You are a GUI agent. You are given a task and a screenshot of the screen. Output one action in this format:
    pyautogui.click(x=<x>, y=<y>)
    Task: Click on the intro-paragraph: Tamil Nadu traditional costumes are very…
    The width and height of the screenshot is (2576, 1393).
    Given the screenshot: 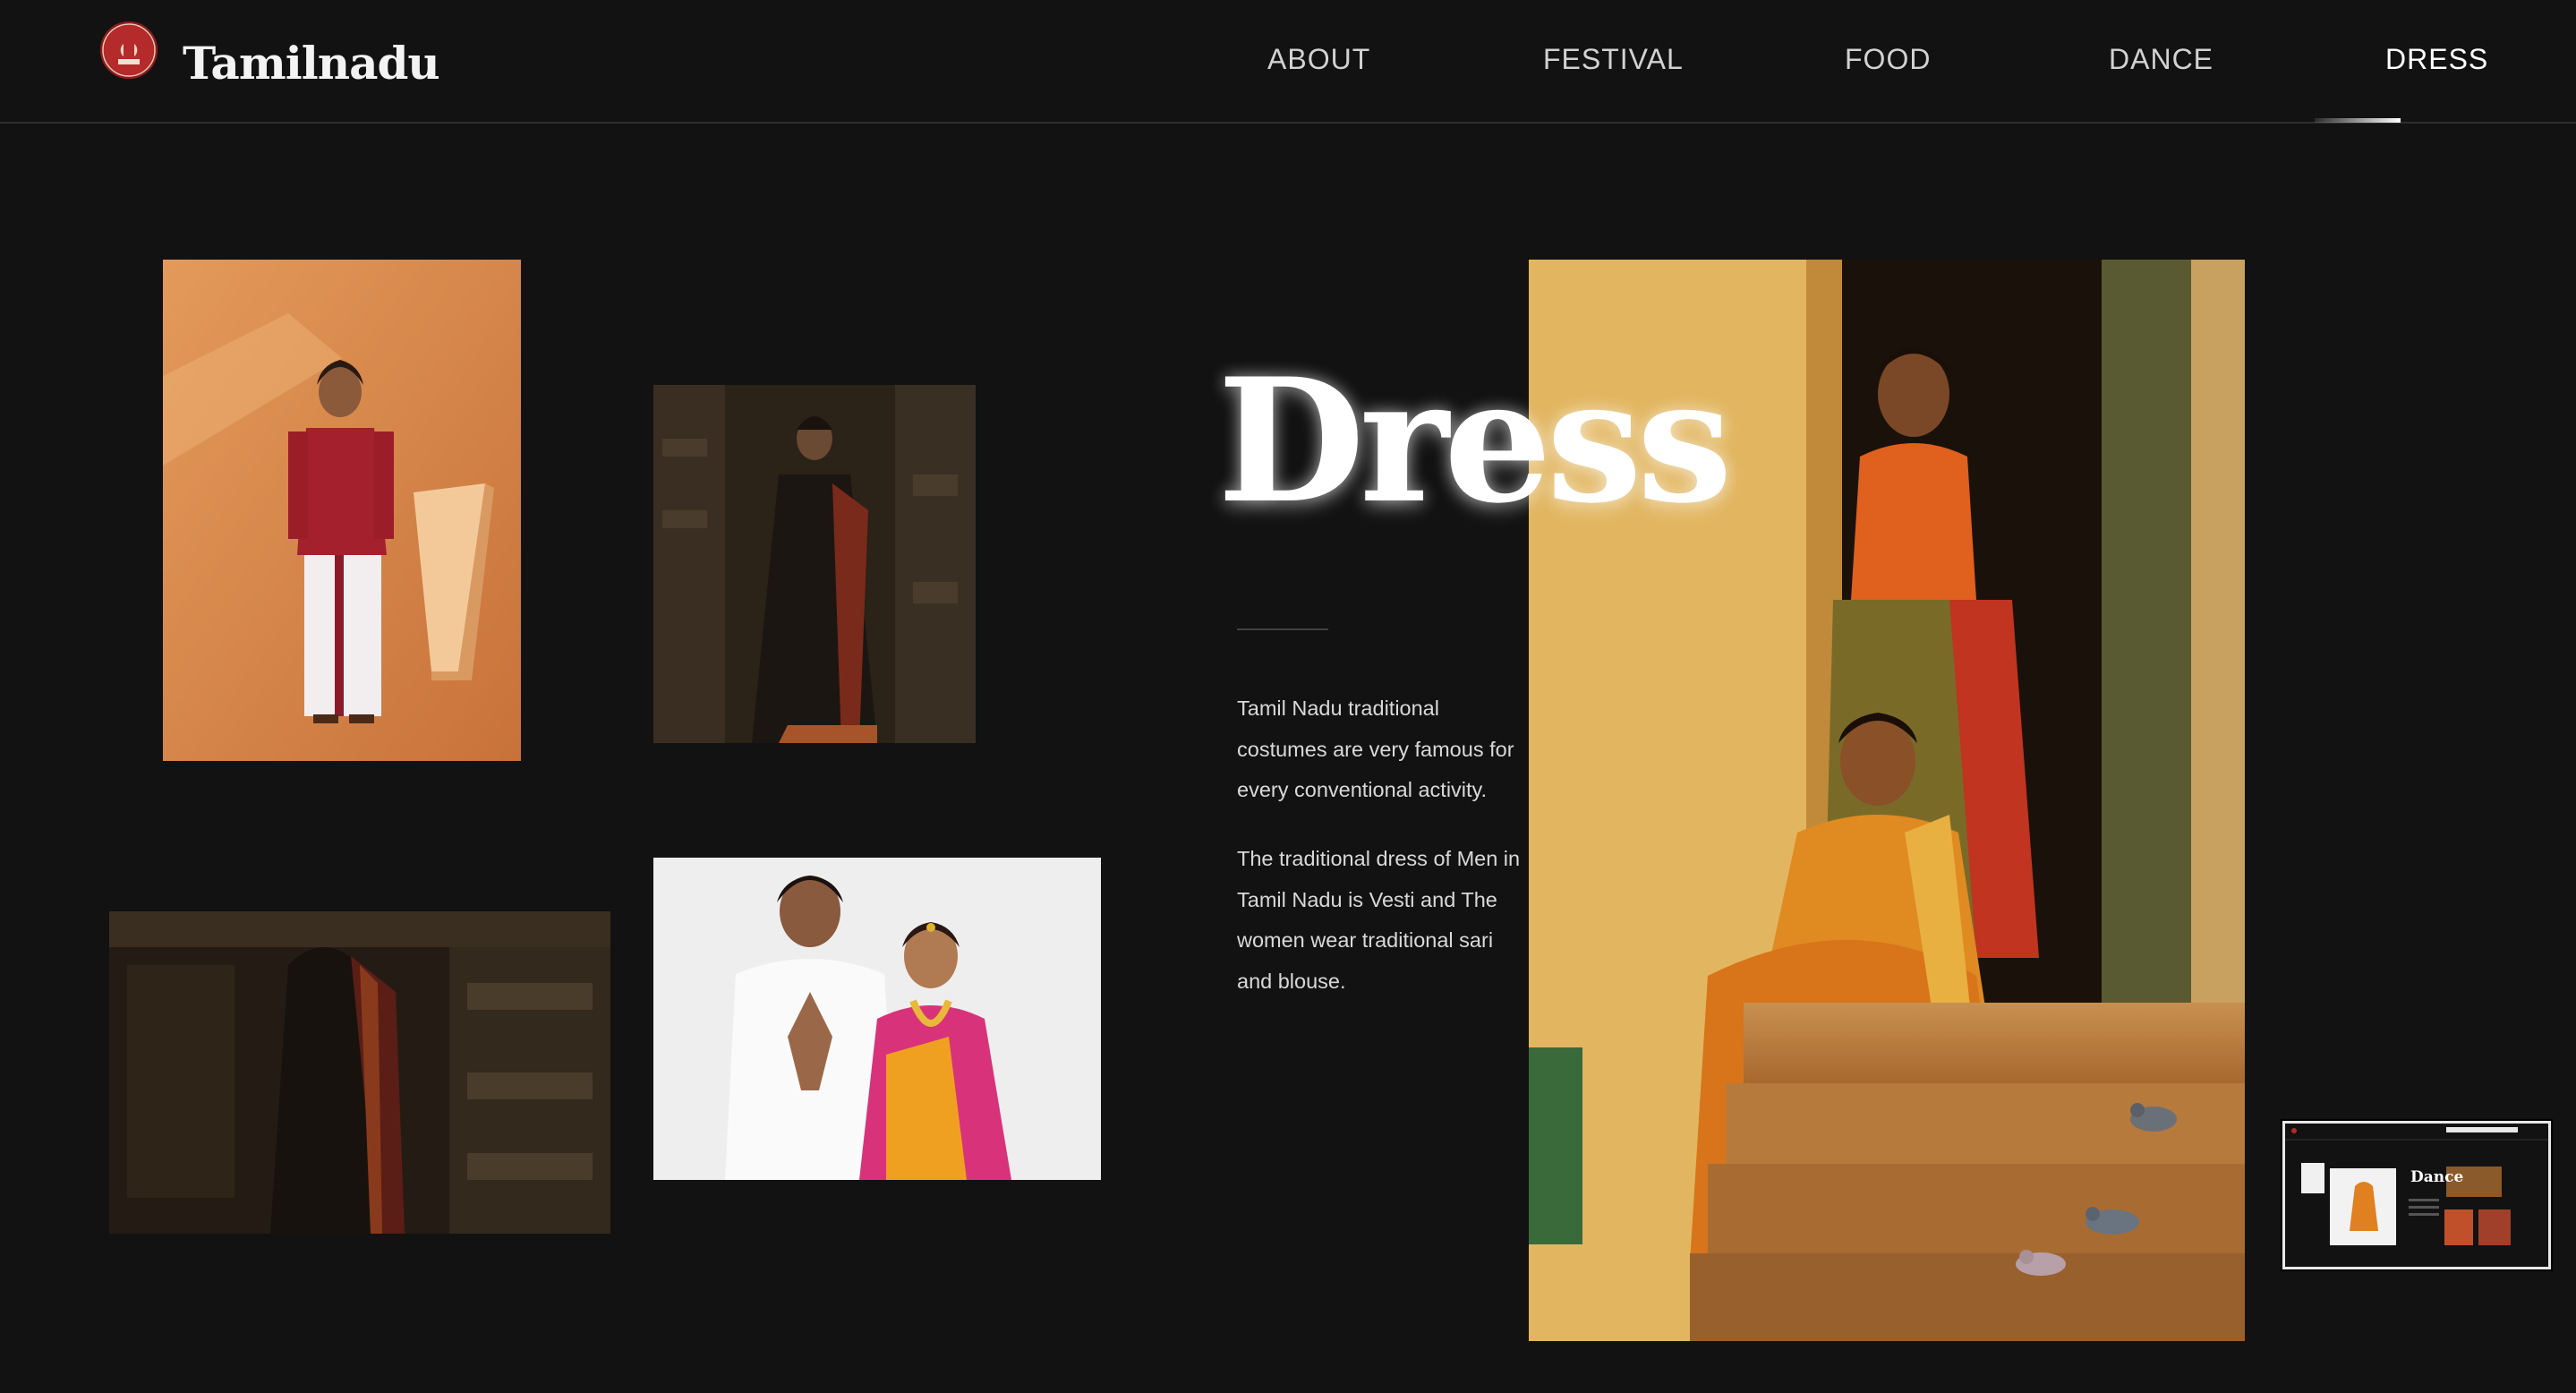 What is the action you would take?
    pyautogui.click(x=1375, y=748)
    